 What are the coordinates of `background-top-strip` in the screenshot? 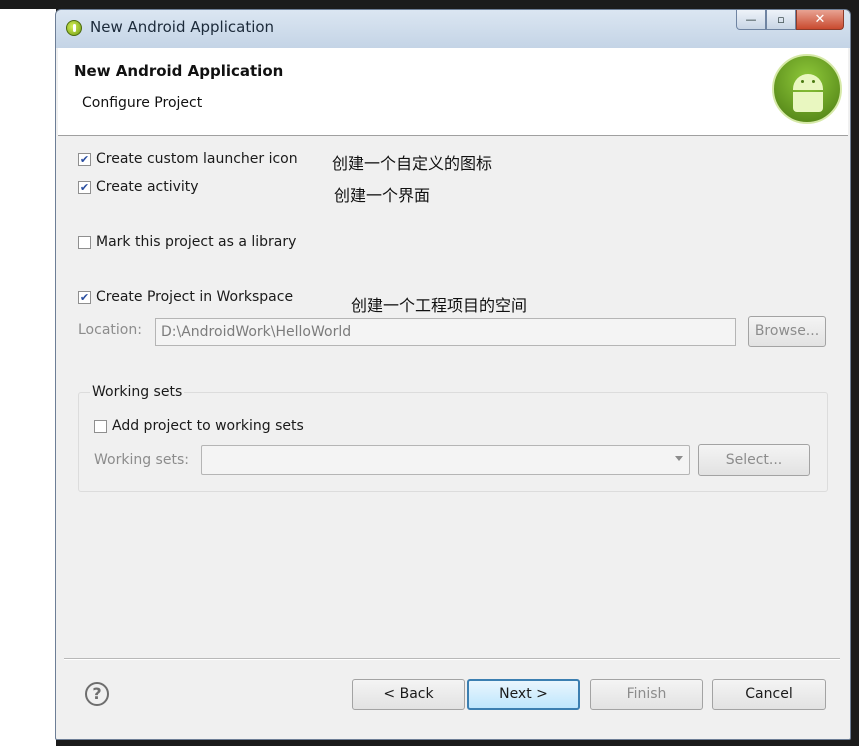 It's located at (429, 4).